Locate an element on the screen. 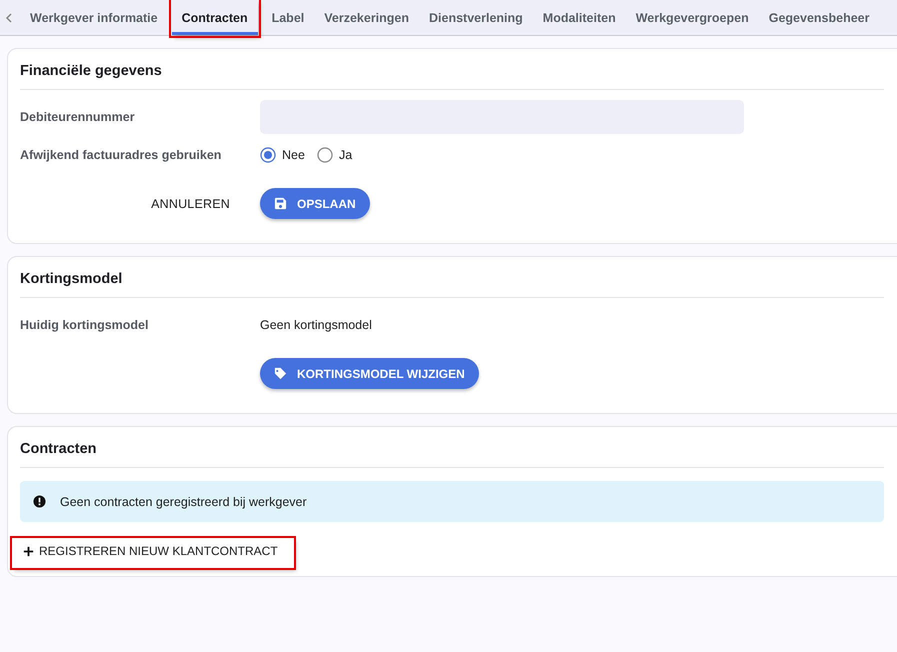 This screenshot has width=897, height=652. change-button: KORTINGSMODEL WIJZIGEN is located at coordinates (369, 373).